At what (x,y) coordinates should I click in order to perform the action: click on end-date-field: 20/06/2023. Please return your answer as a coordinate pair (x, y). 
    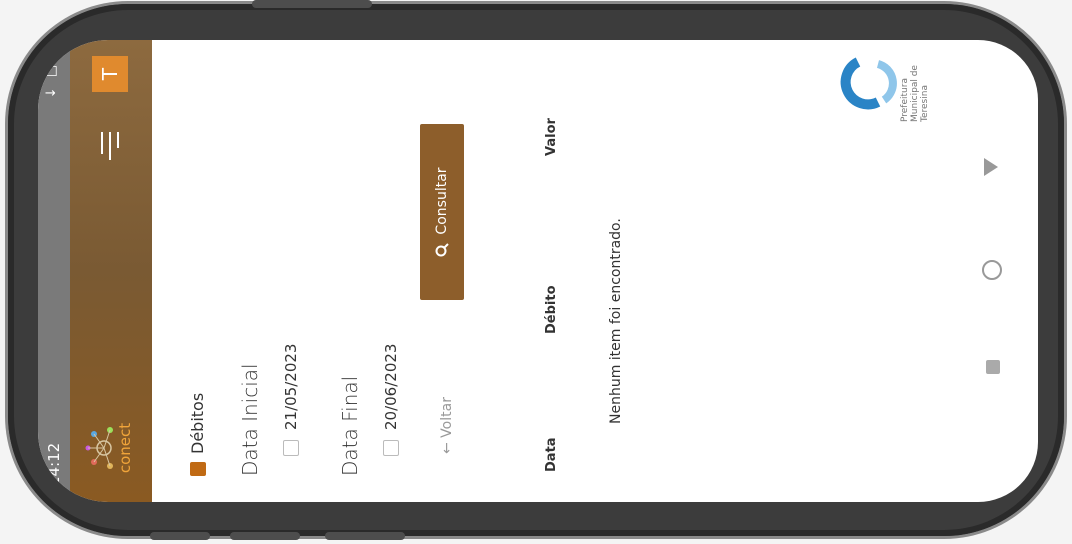
    Looking at the image, I should click on (391, 400).